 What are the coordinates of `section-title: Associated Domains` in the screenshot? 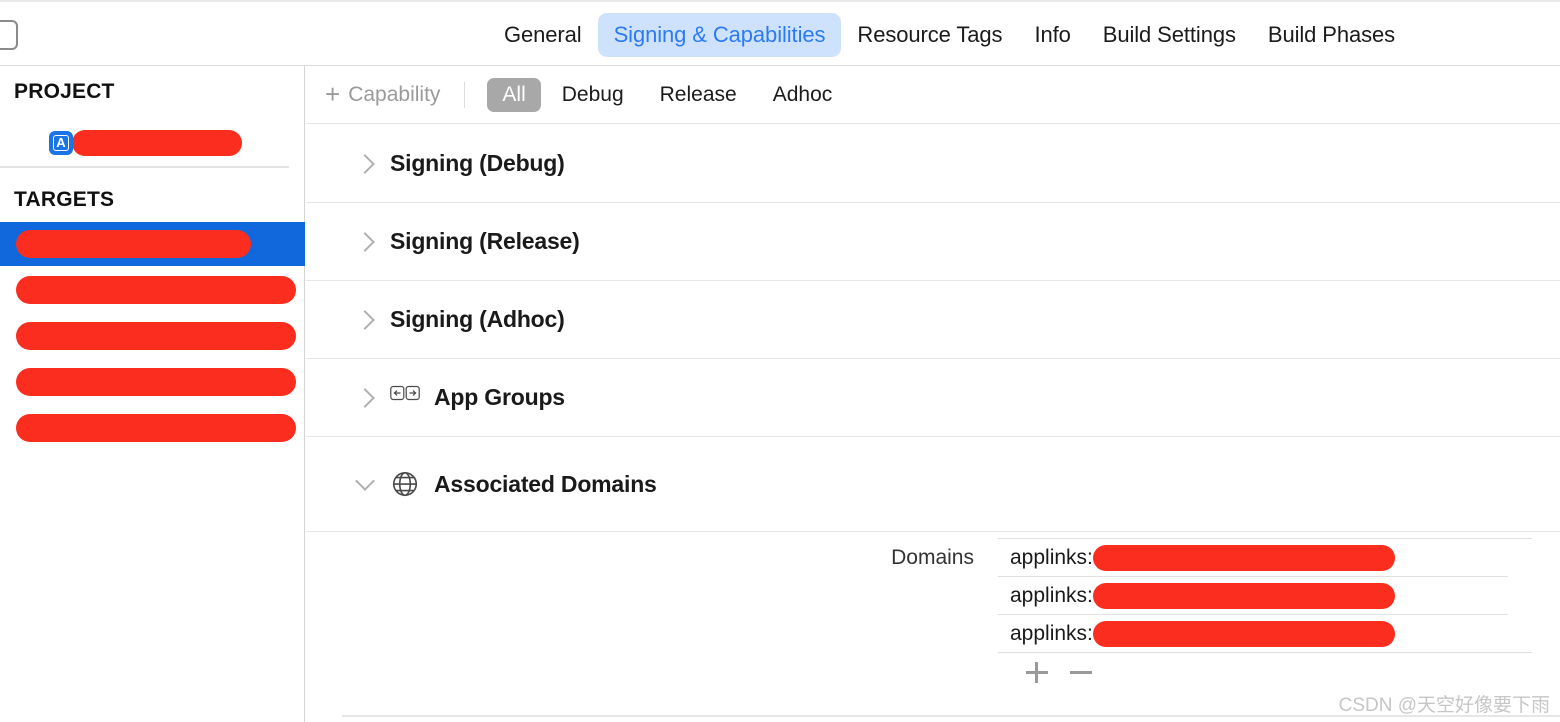 It's located at (545, 483).